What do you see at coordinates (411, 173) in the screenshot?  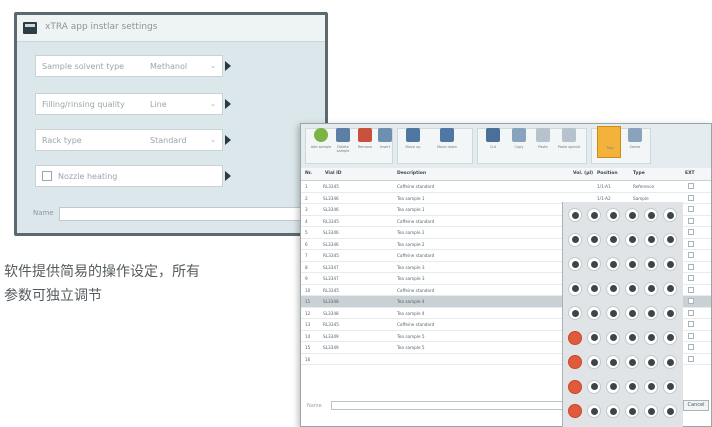 I see `column-header: Description` at bounding box center [411, 173].